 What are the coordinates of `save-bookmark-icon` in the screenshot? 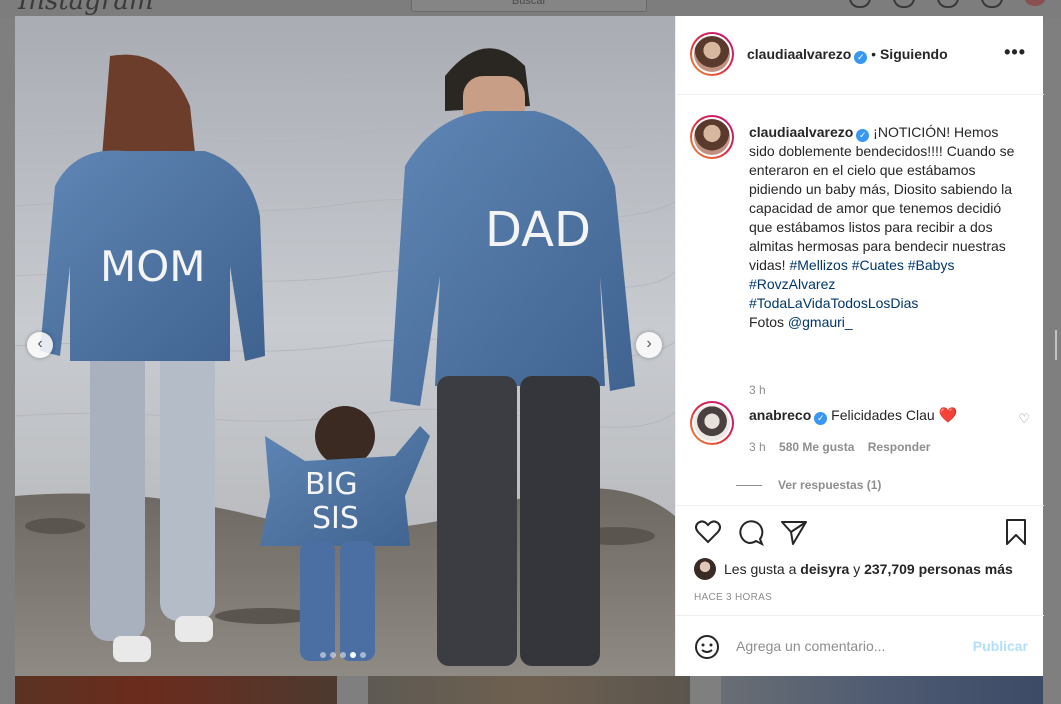 It's located at (1016, 532).